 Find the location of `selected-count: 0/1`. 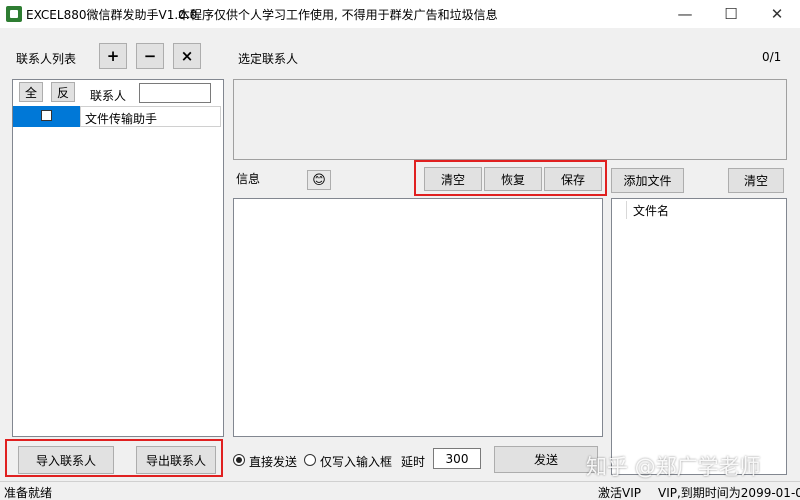

selected-count: 0/1 is located at coordinates (772, 57).